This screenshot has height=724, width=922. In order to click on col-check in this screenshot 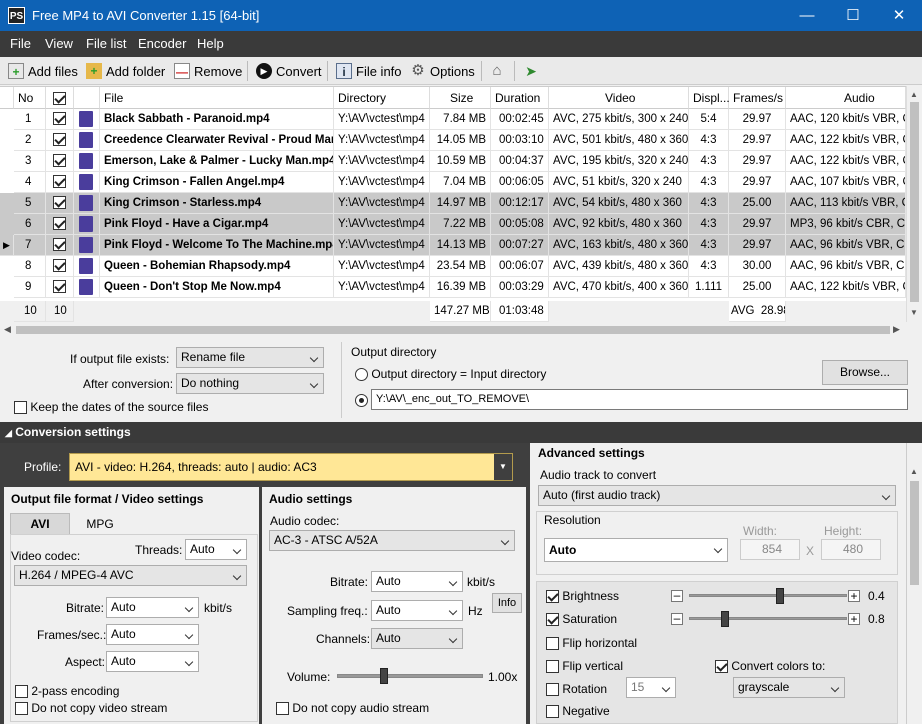, I will do `click(60, 98)`.